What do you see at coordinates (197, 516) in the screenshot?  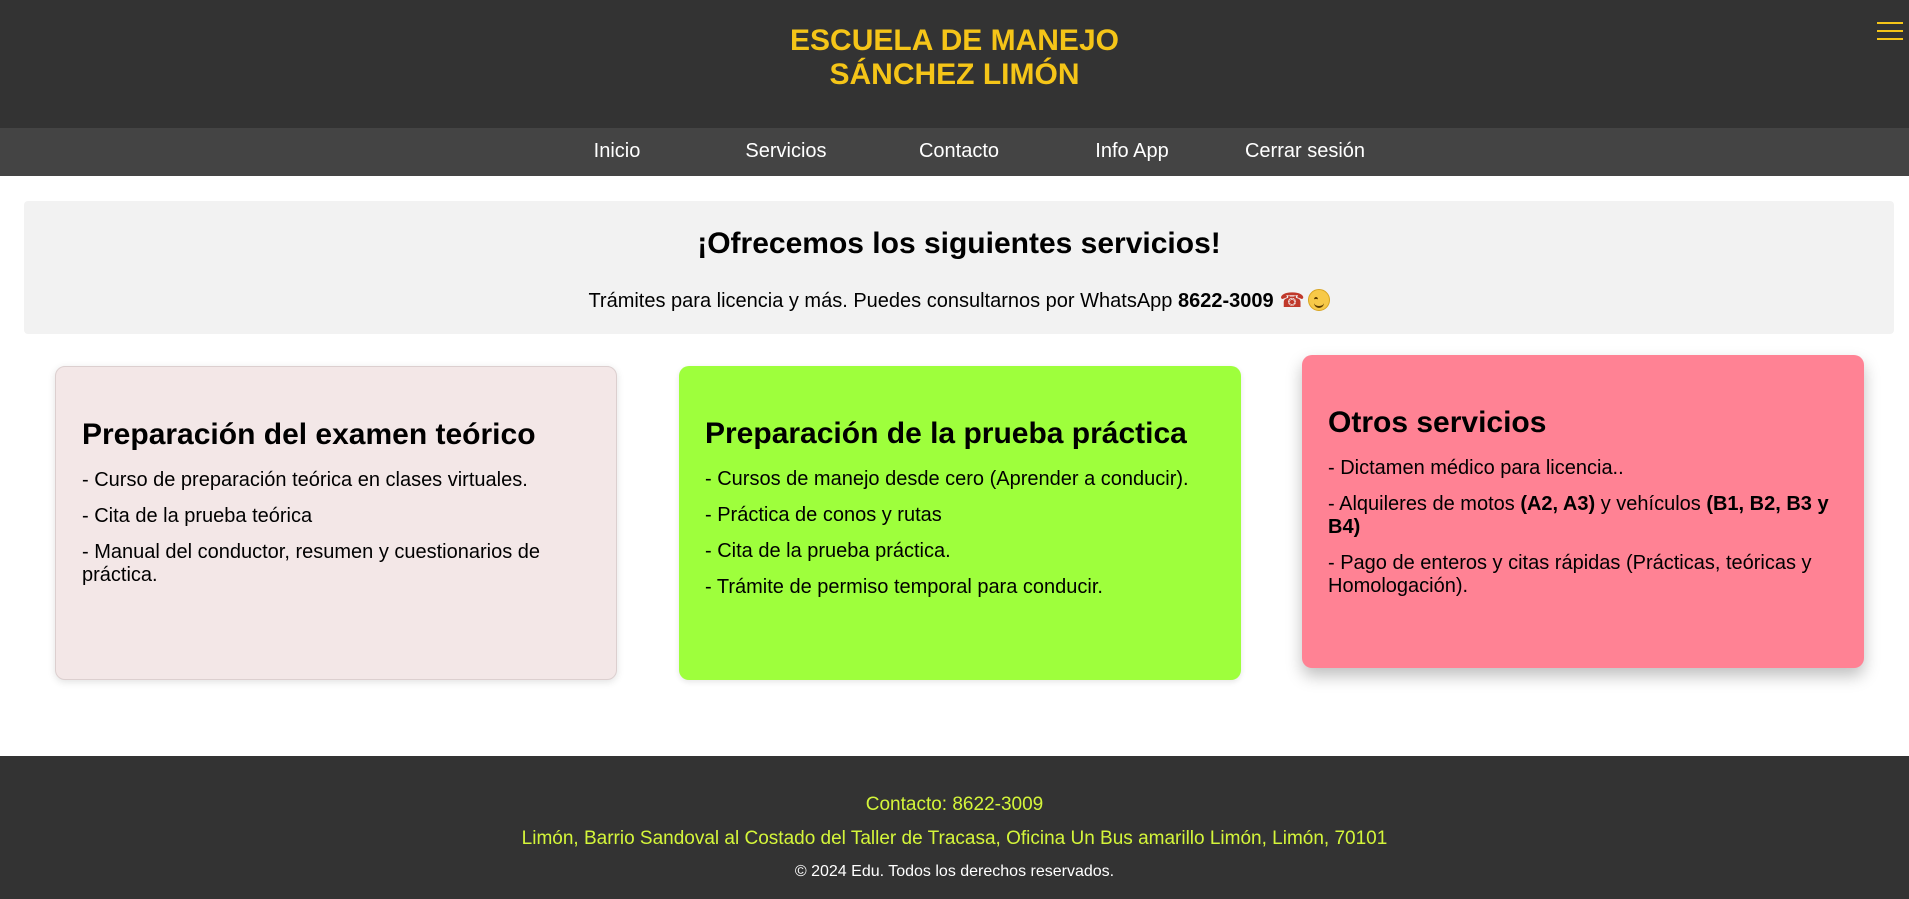 I see `card-item: - Cita de la prueba teórica` at bounding box center [197, 516].